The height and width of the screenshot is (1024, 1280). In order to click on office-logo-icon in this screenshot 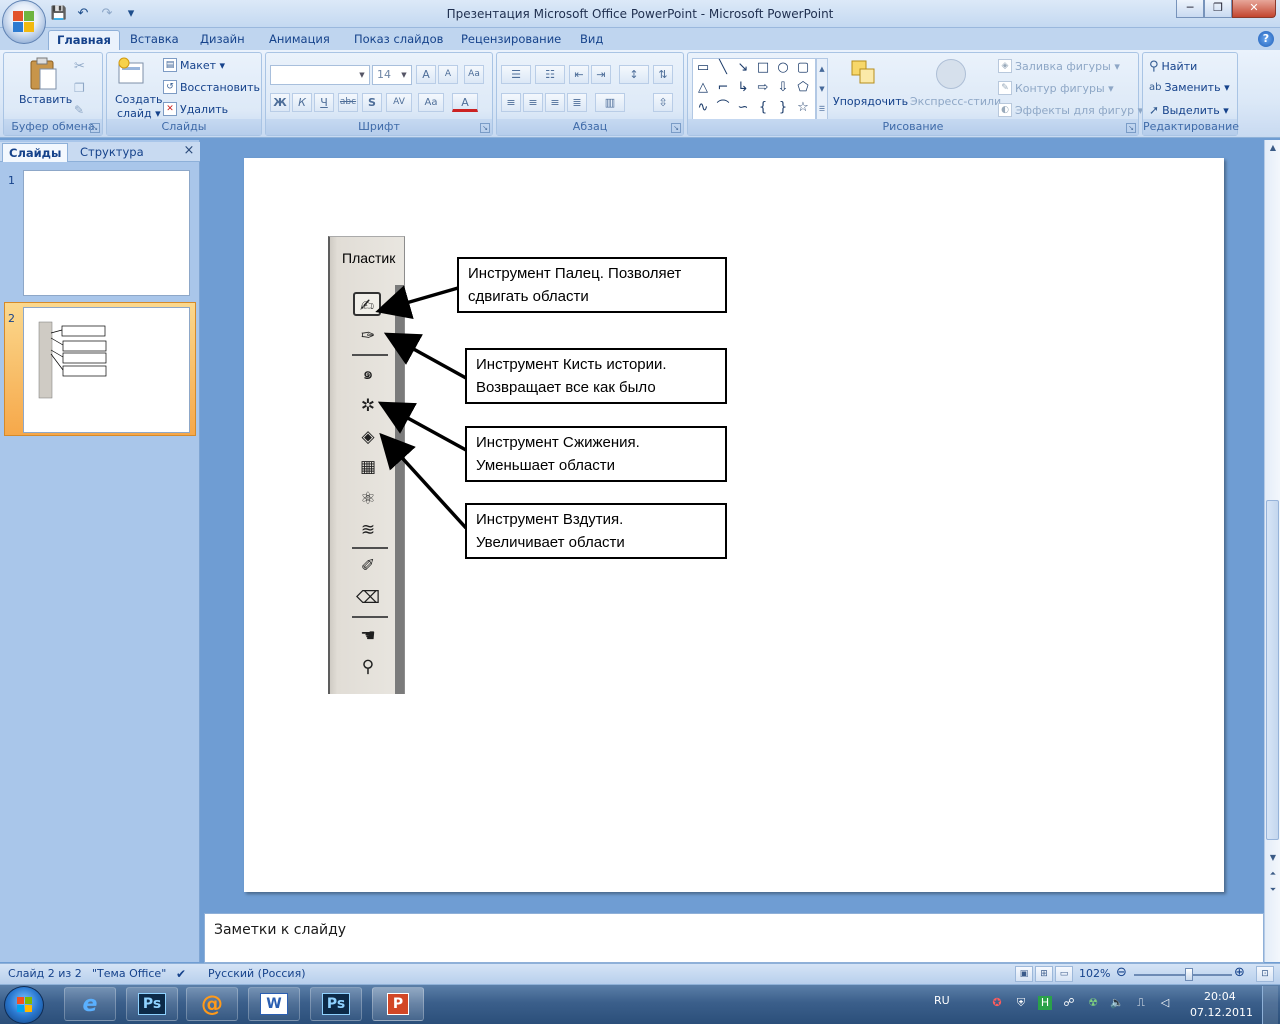, I will do `click(24, 22)`.